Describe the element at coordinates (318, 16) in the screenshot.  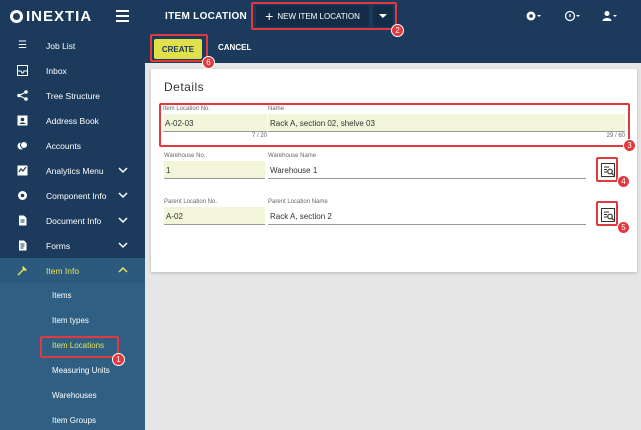
I see `new-button-label: NEW ITEM LOCATION` at that location.